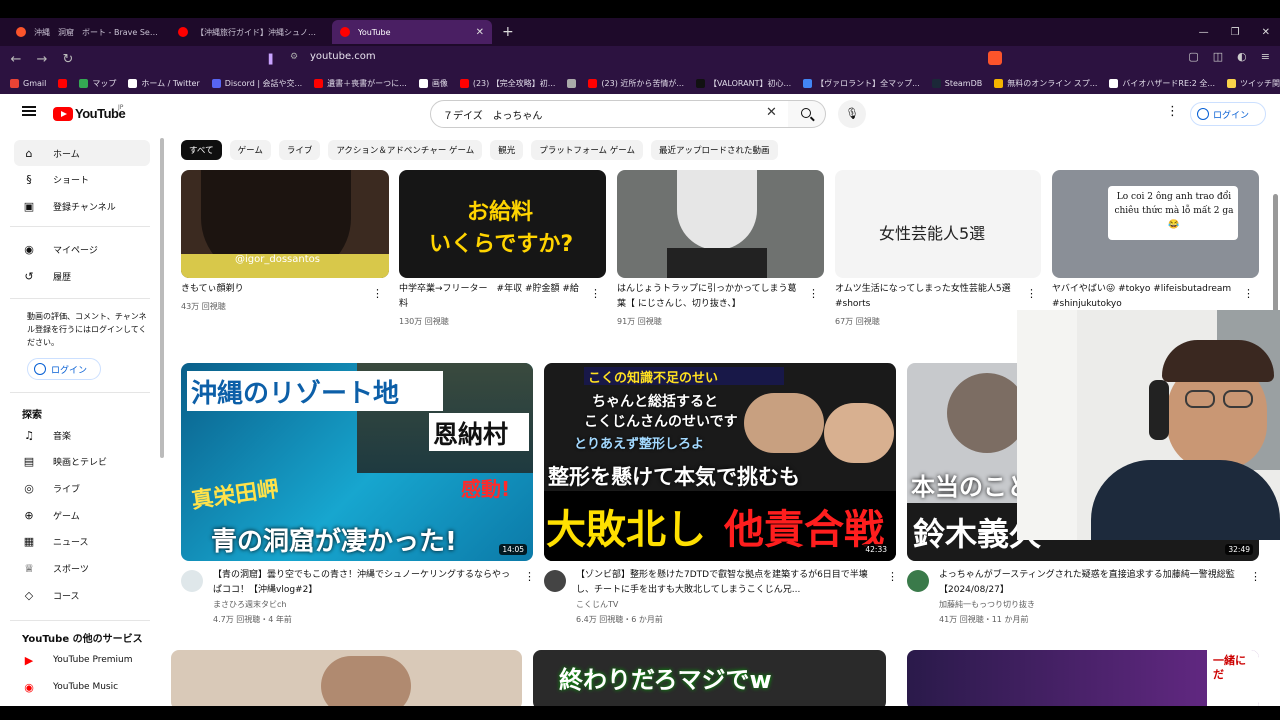  What do you see at coordinates (717, 210) in the screenshot?
I see `character-hair-shape` at bounding box center [717, 210].